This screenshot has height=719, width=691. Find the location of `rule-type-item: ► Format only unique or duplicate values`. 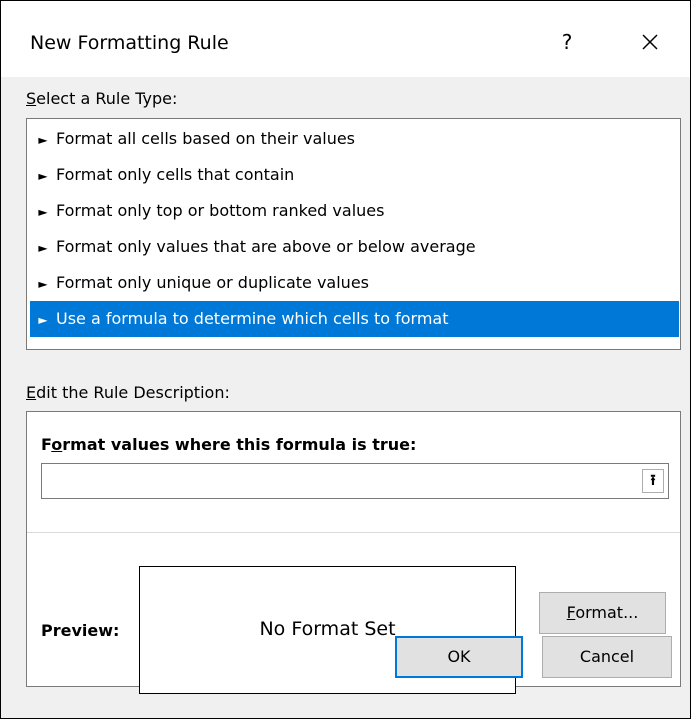

rule-type-item: ► Format only unique or duplicate values is located at coordinates (354, 283).